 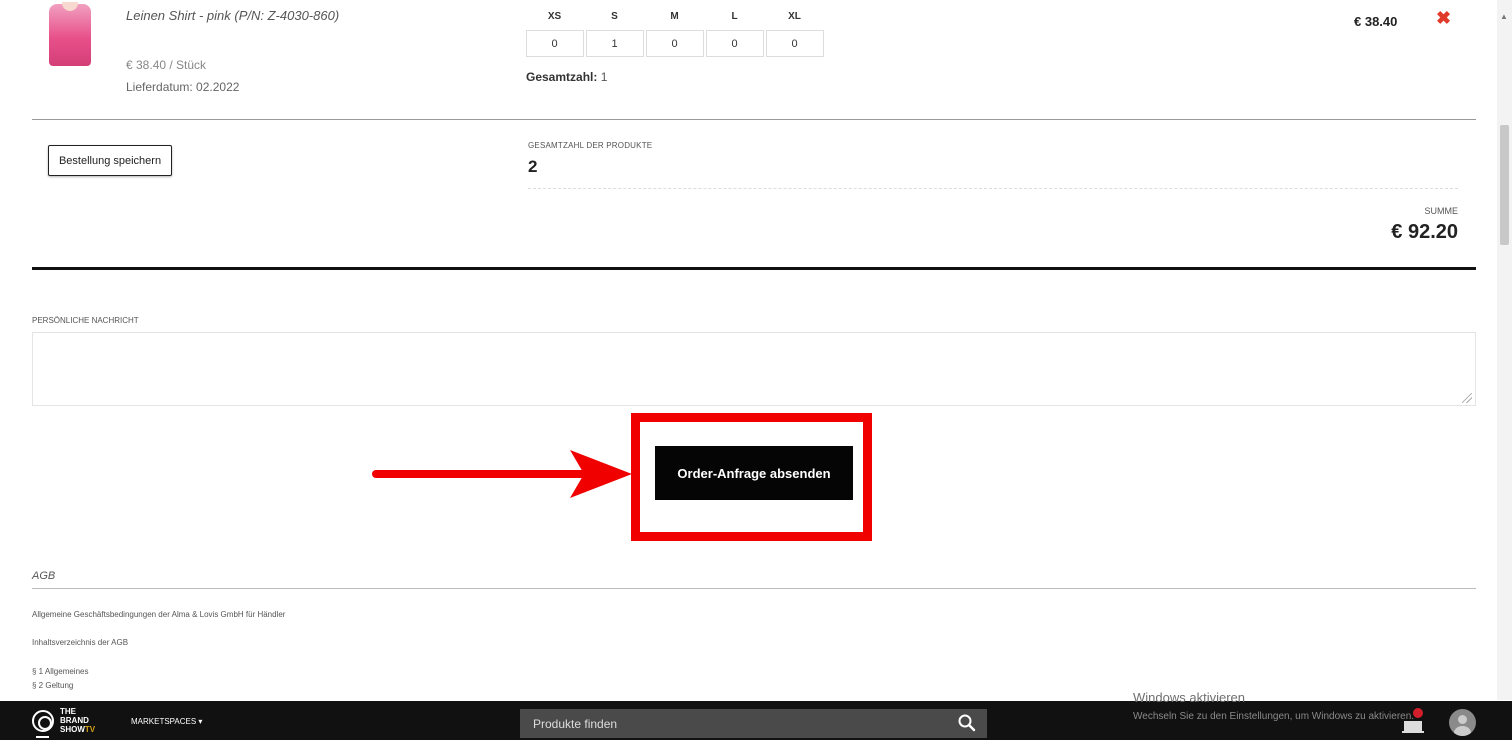 I want to click on personal-message-label: PERSÖNLICHE NACHRICHT, so click(x=85, y=320).